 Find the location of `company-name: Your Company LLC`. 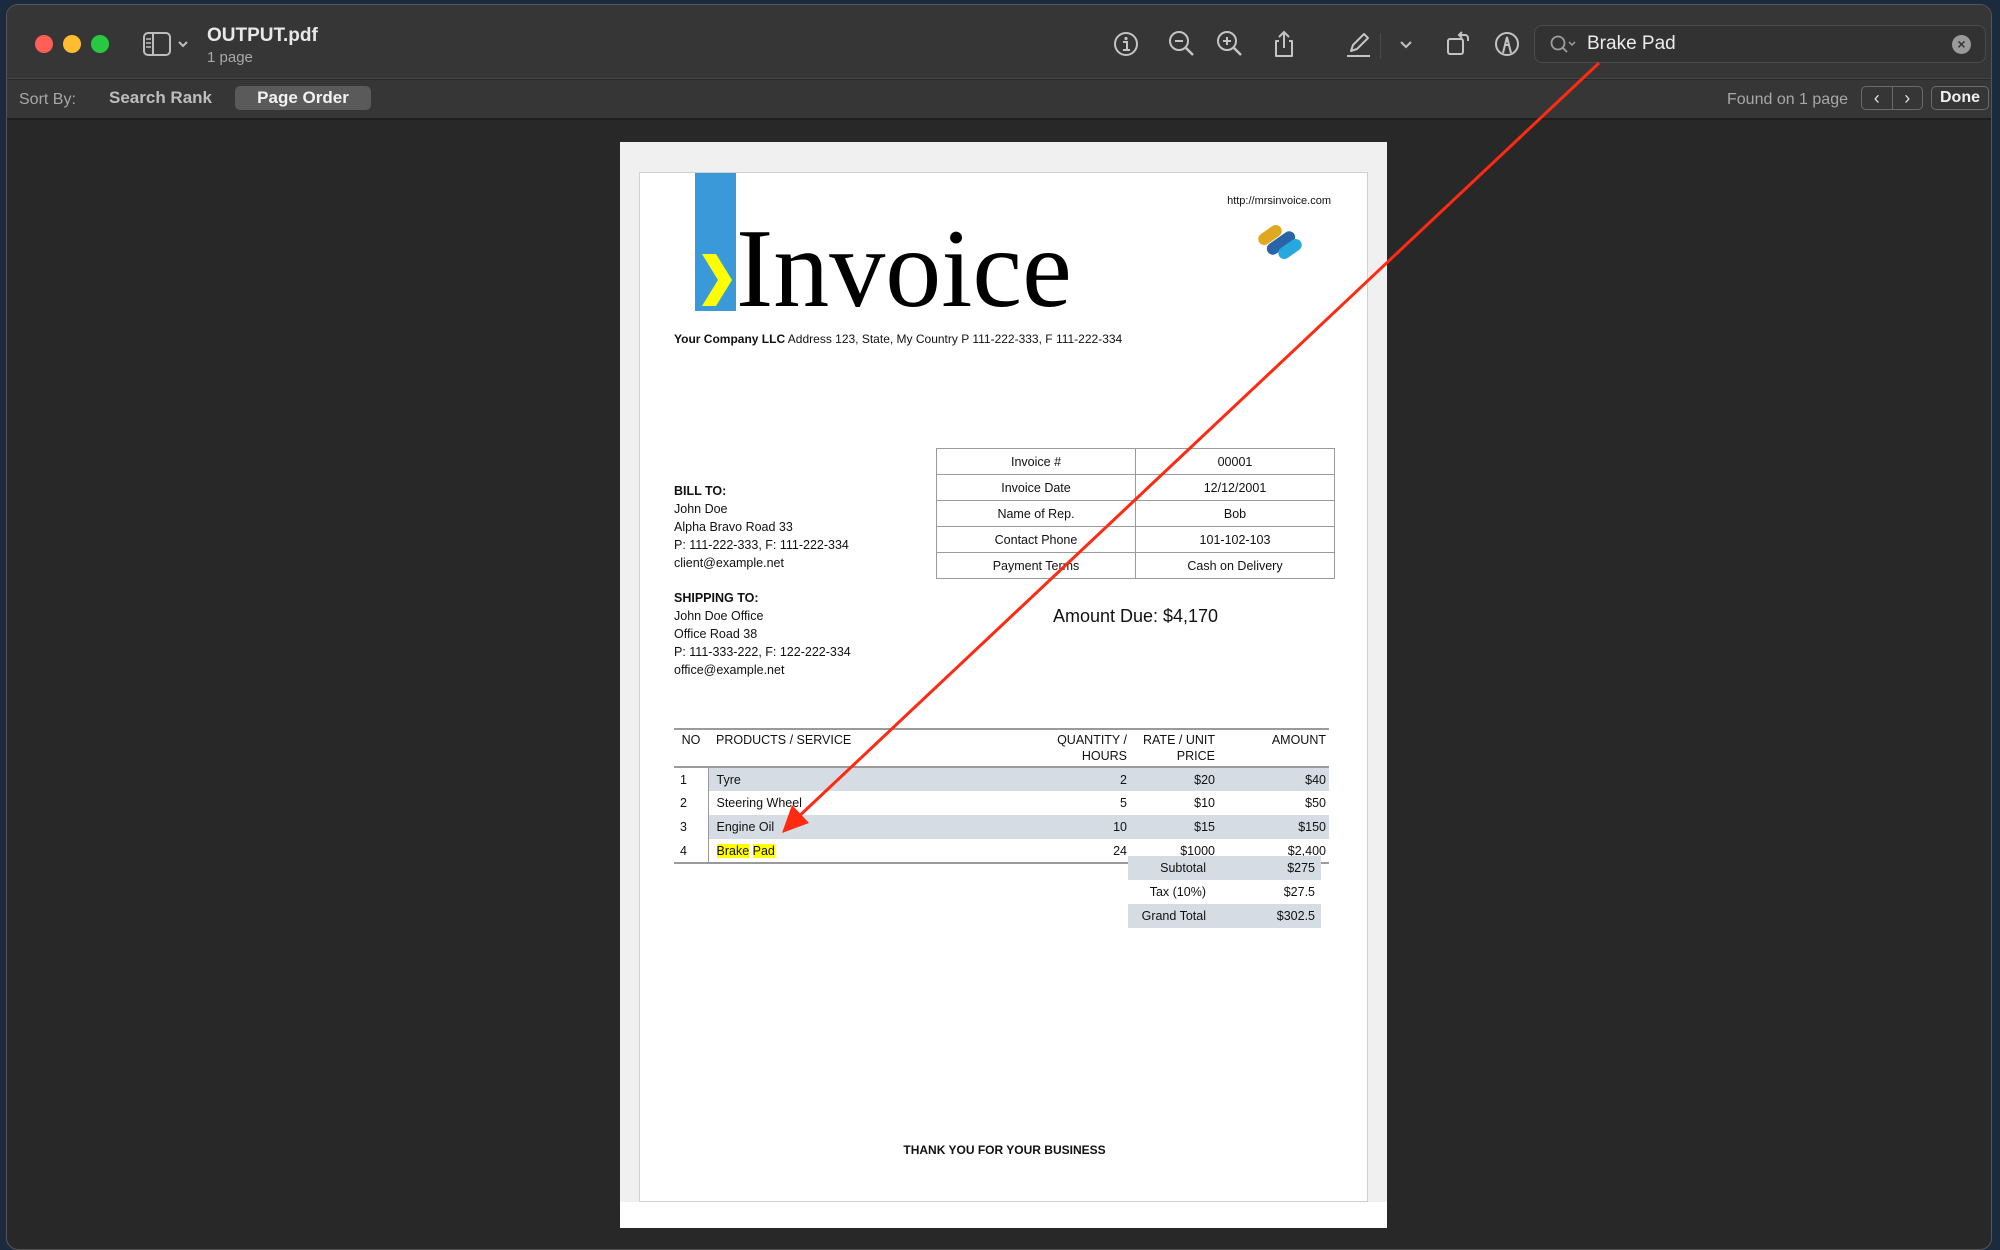

company-name: Your Company LLC is located at coordinates (730, 339).